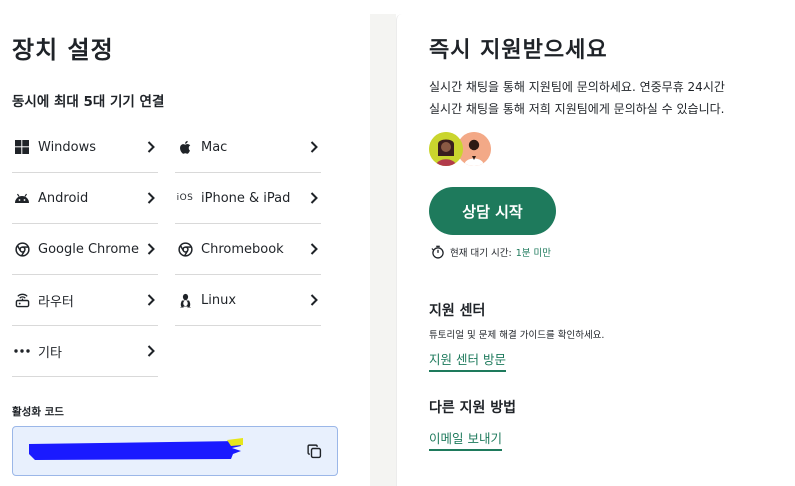  I want to click on support-center-heading: 지원 센터, so click(457, 311).